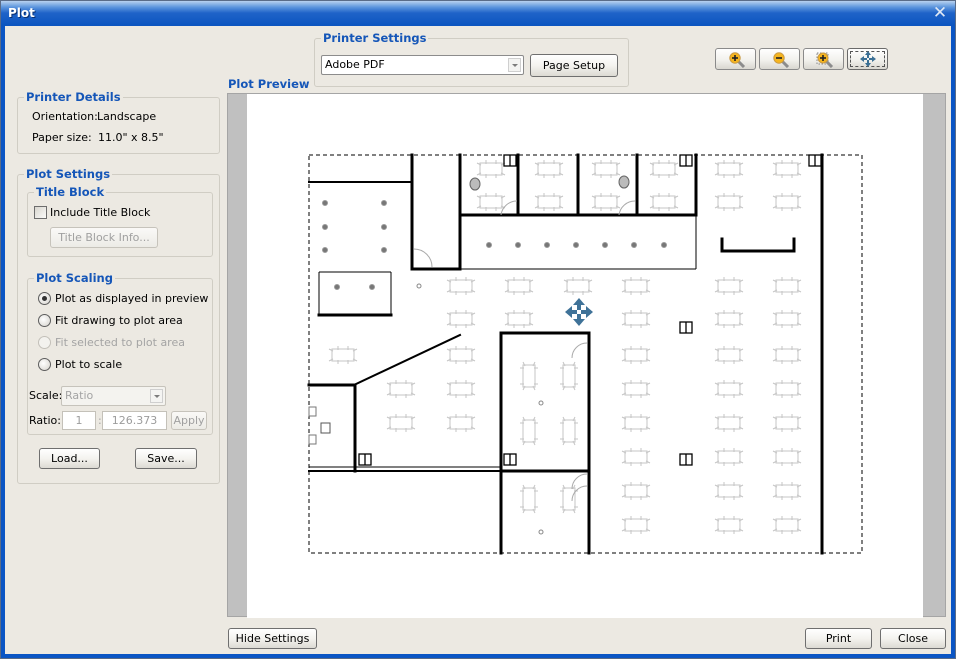 This screenshot has height=659, width=956. What do you see at coordinates (46, 395) in the screenshot?
I see `scale-label: Scale:` at bounding box center [46, 395].